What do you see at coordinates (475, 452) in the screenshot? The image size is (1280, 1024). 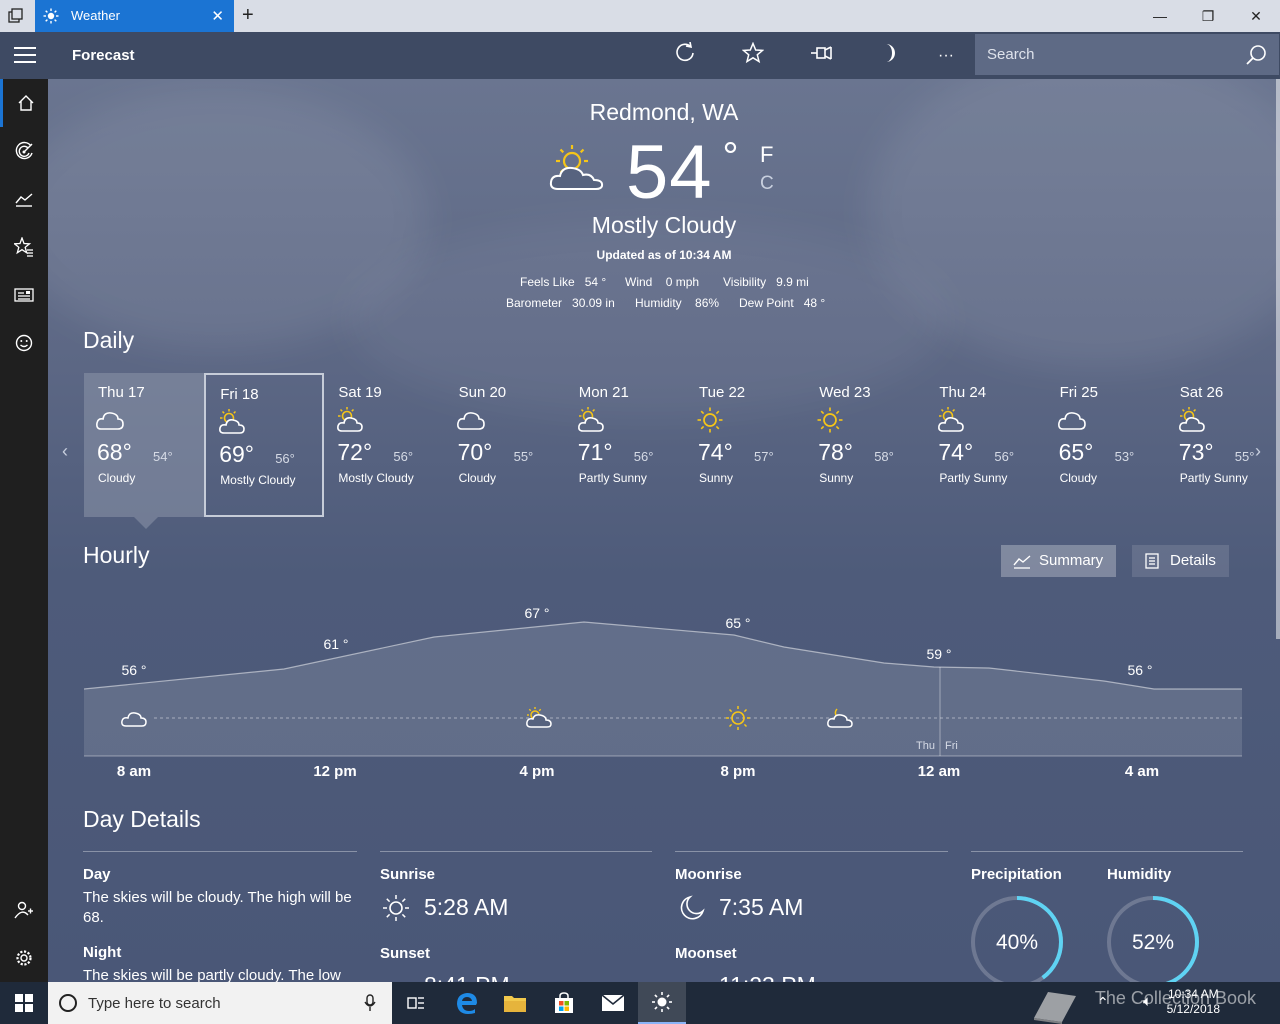 I see `daily-high-temp: 70°` at bounding box center [475, 452].